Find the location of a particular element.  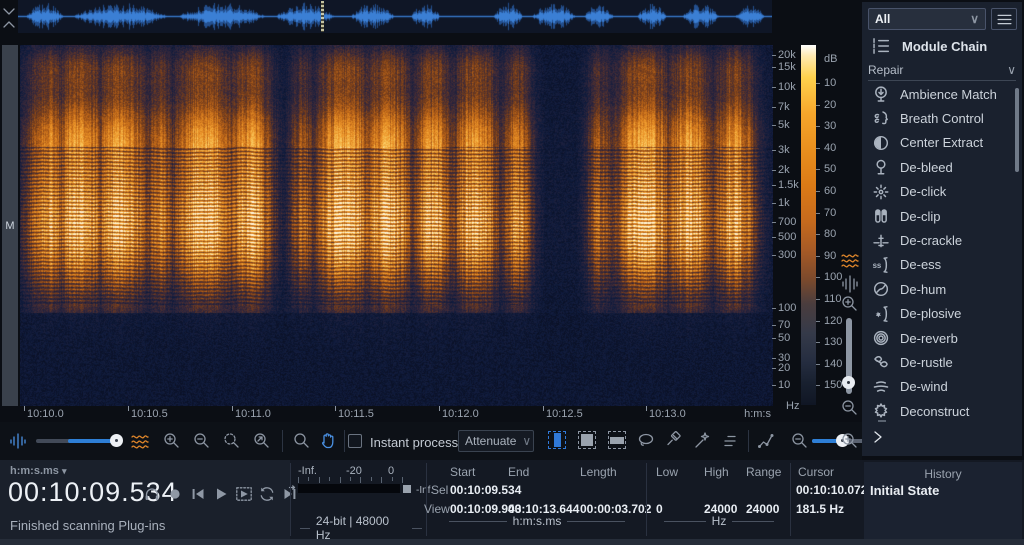

footer-strip is located at coordinates (512, 542).